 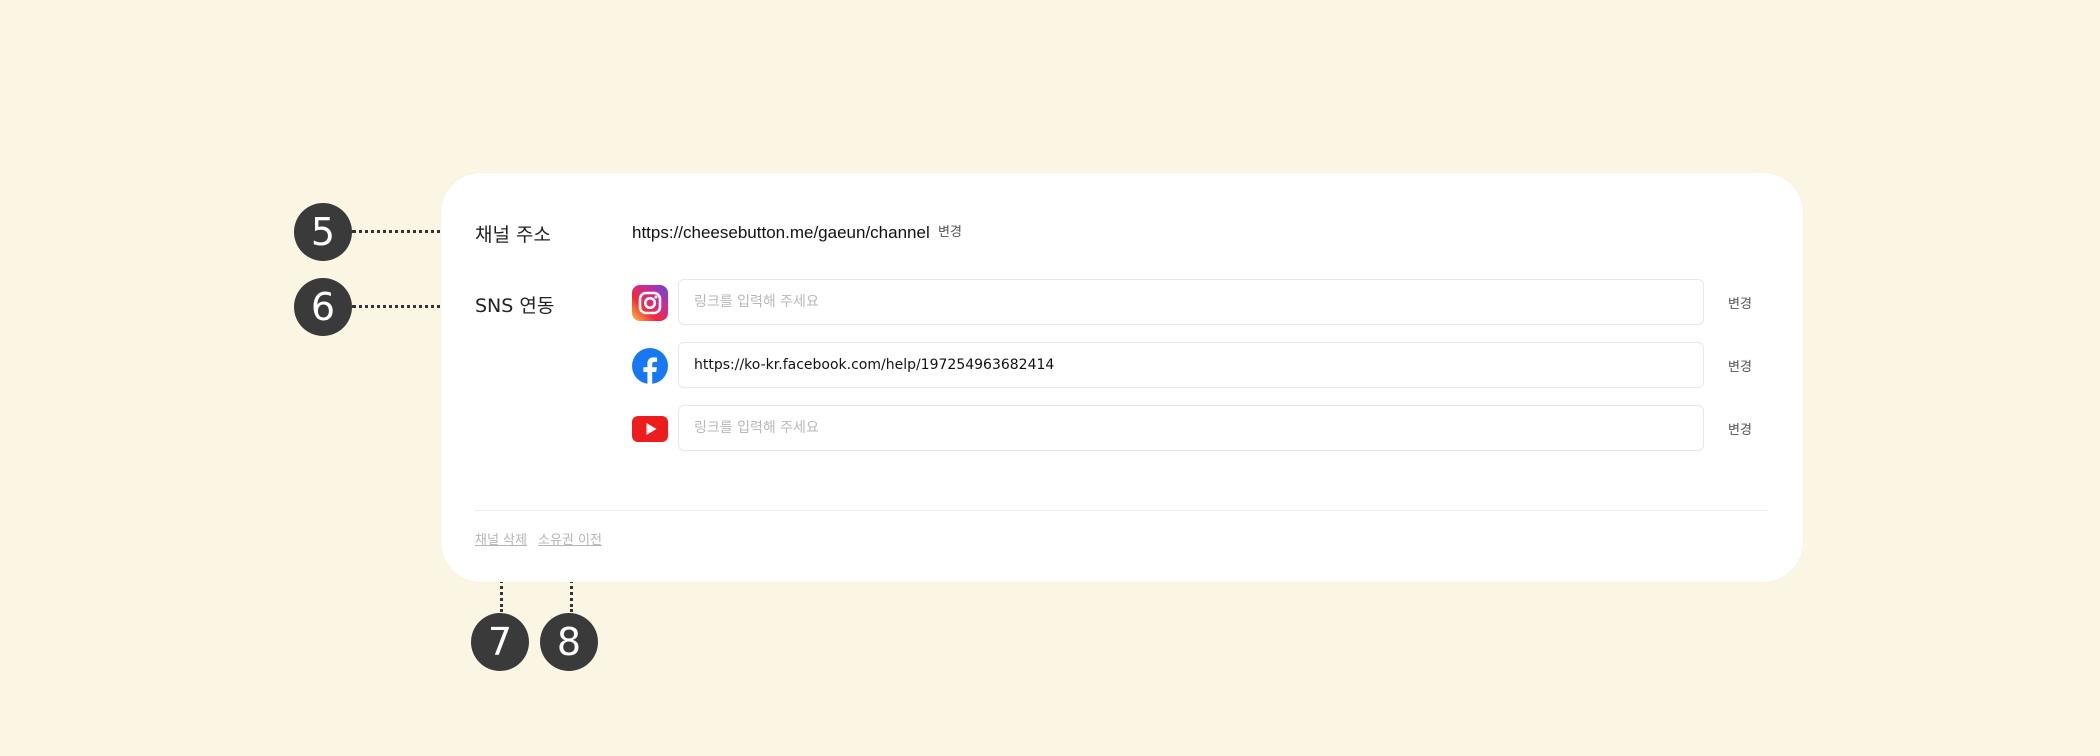 What do you see at coordinates (513, 235) in the screenshot?
I see `channel-address-label: 채널 주소` at bounding box center [513, 235].